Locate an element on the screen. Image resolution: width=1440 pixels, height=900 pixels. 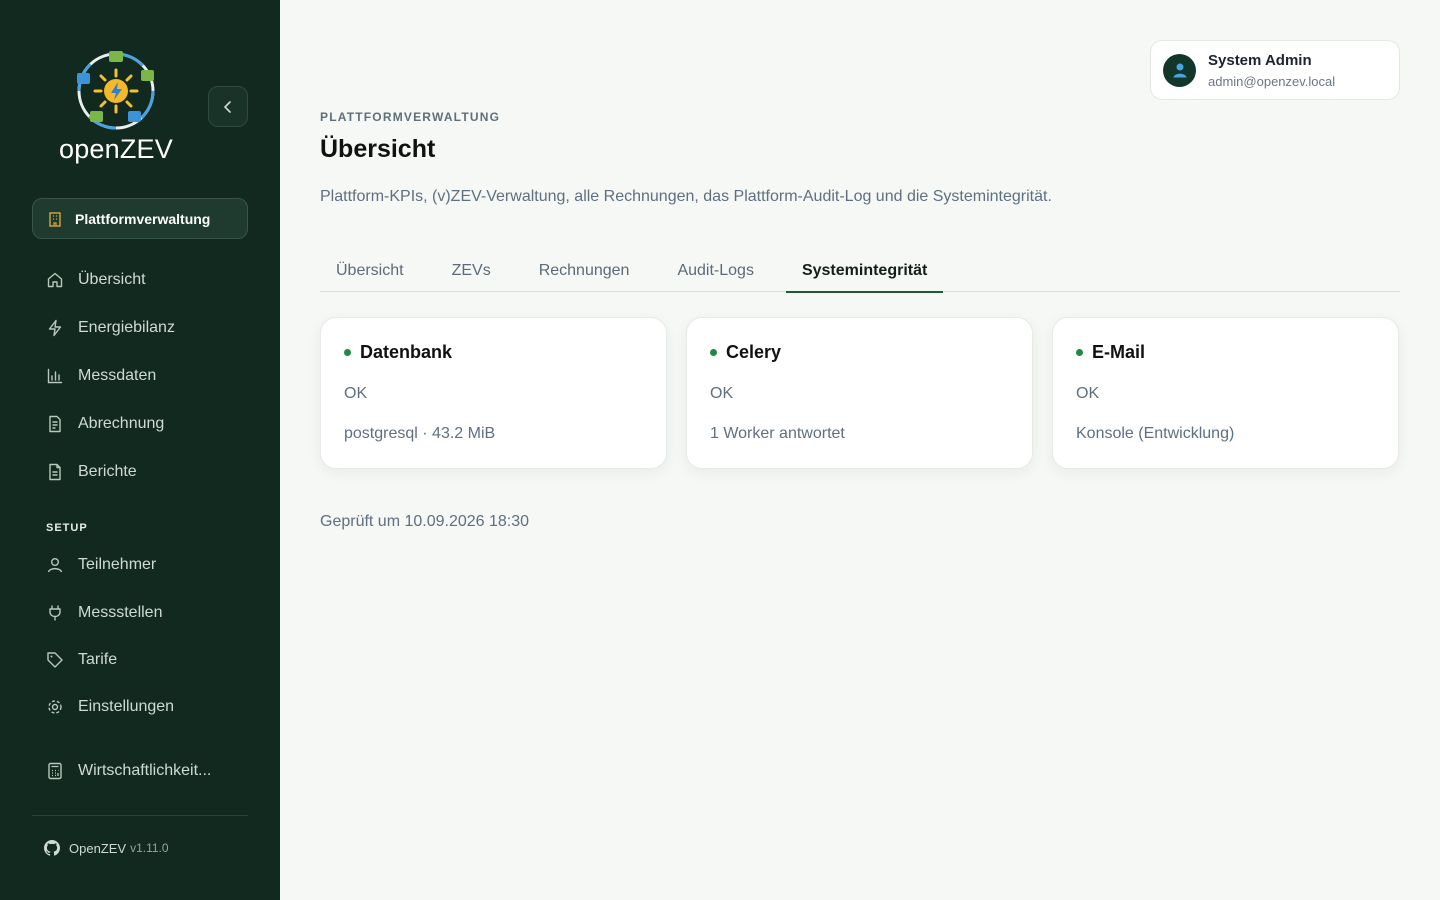
tab-audit-logs: Audit-Logs is located at coordinates (715, 271).